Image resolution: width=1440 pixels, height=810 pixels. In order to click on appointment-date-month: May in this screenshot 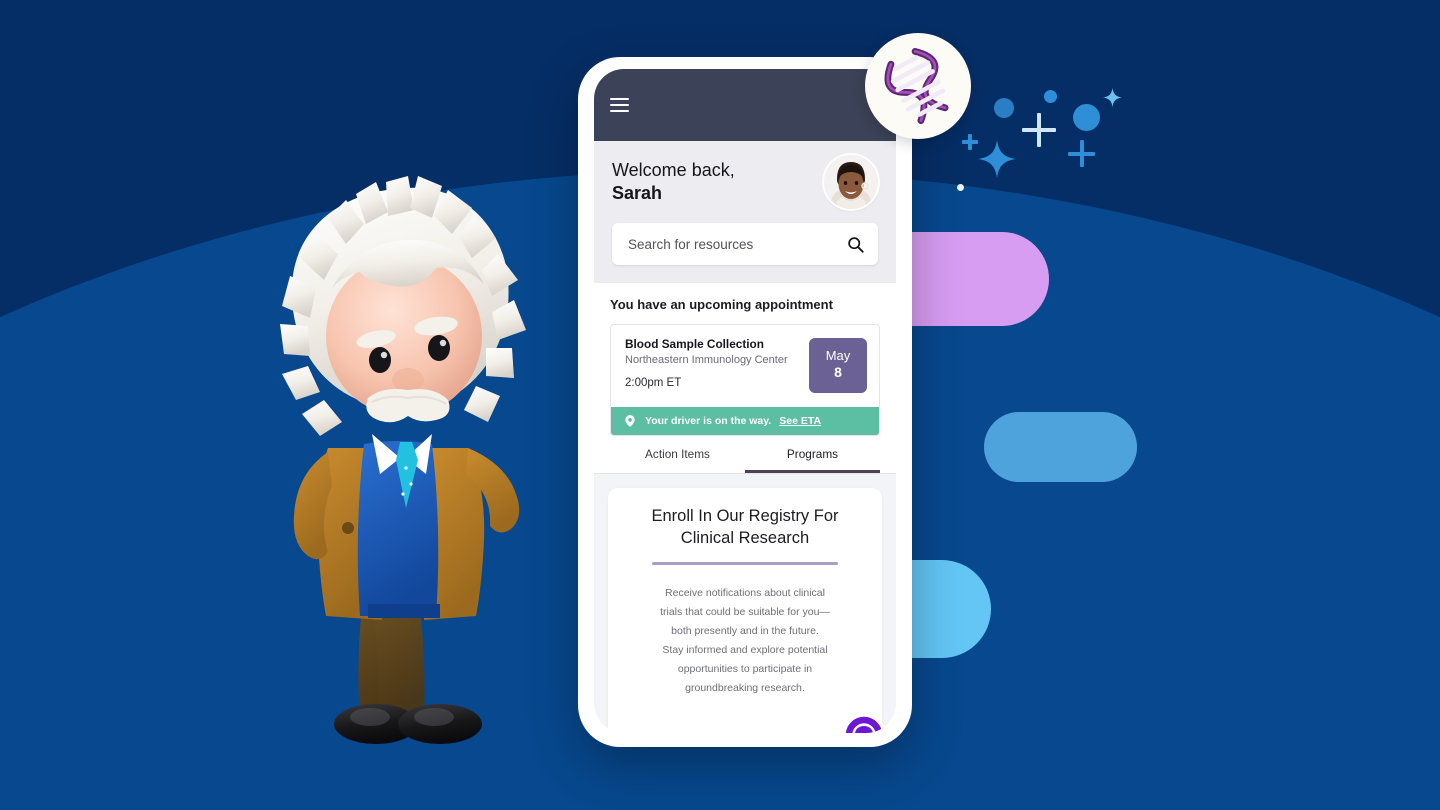, I will do `click(838, 355)`.